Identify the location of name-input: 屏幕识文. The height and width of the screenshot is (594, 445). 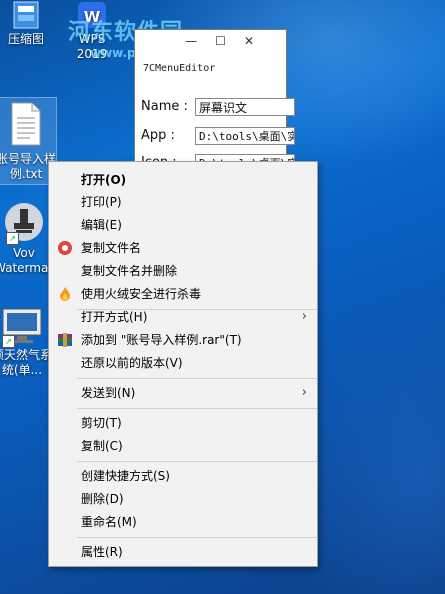
(245, 107).